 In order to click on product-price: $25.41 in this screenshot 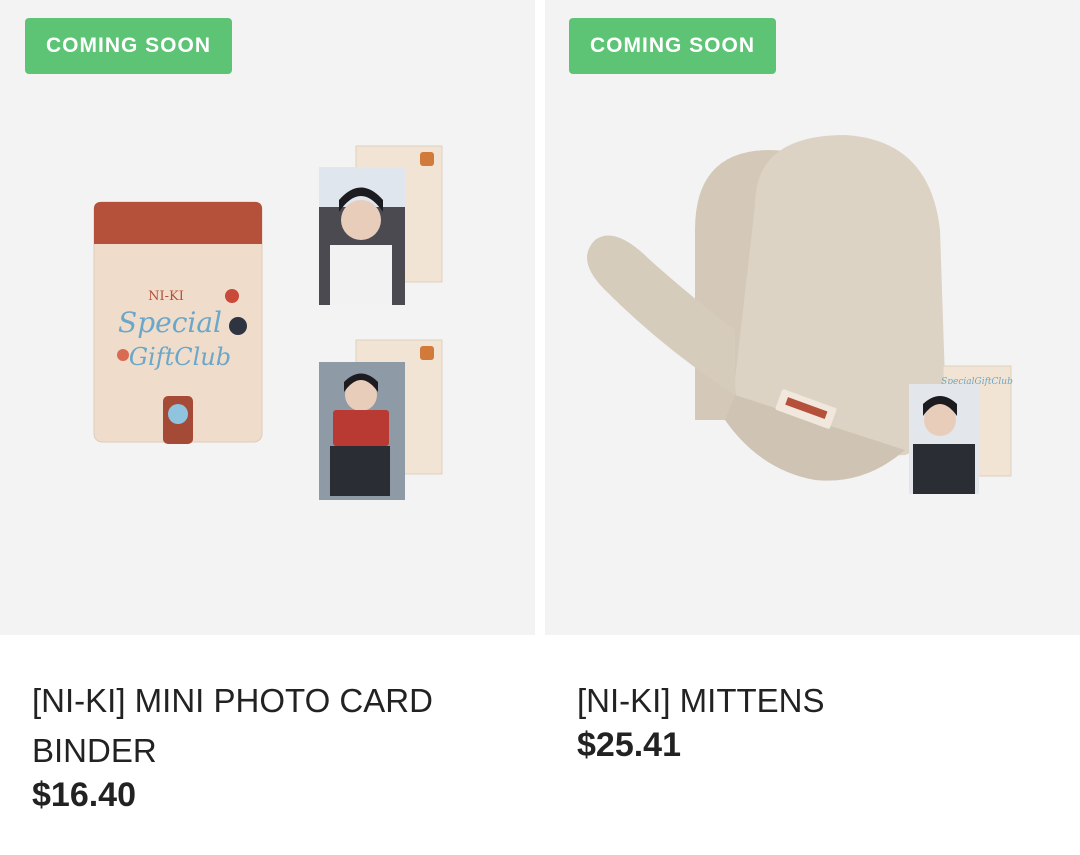, I will do `click(629, 745)`.